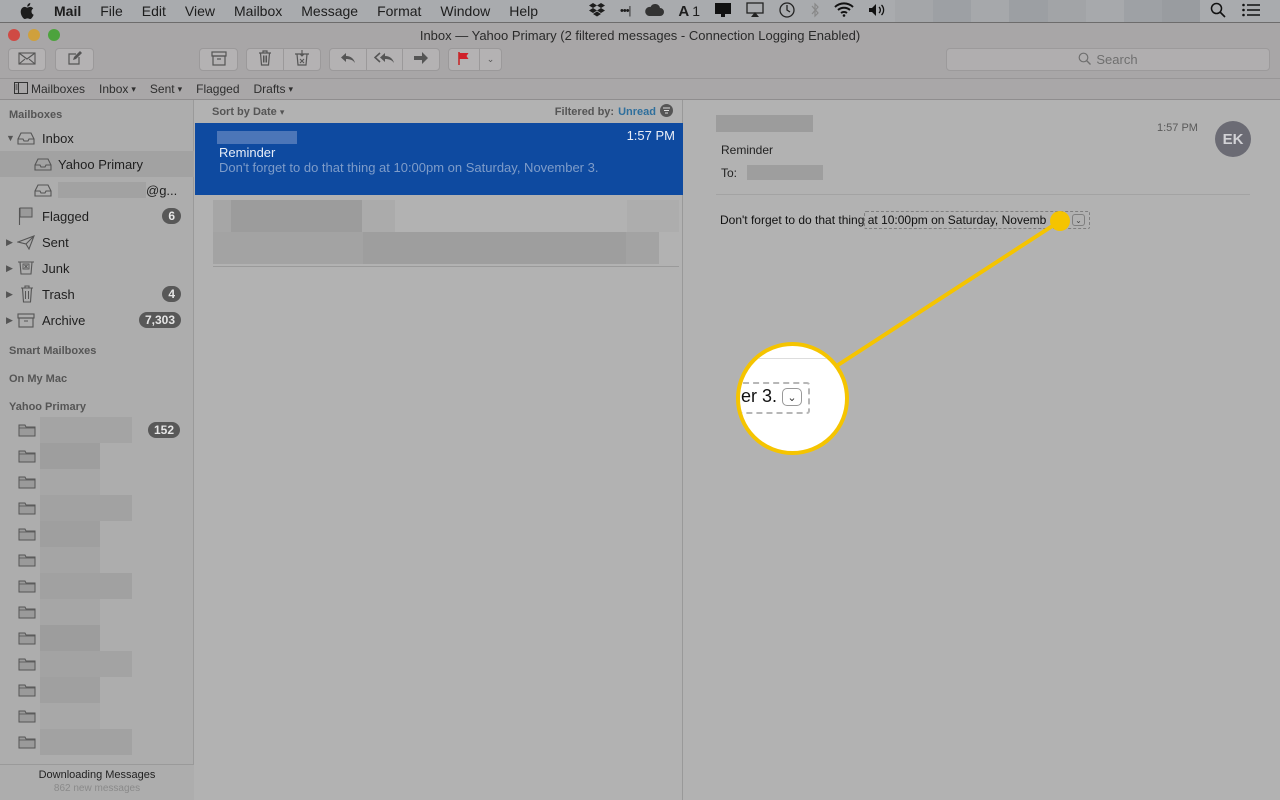  I want to click on menu-window: Window, so click(465, 11).